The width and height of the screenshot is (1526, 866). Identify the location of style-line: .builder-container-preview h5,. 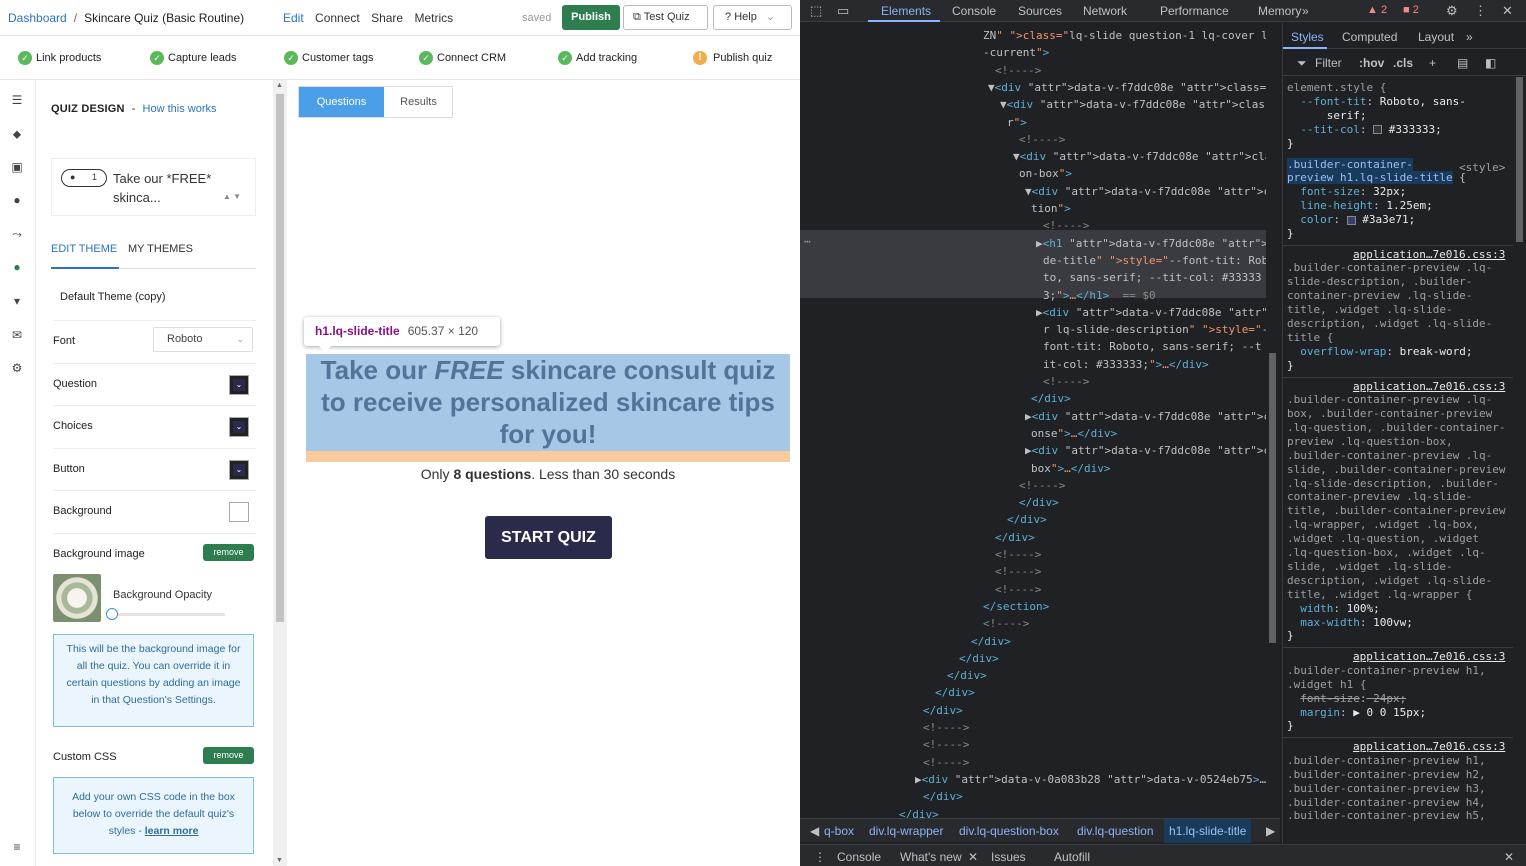
(1386, 816).